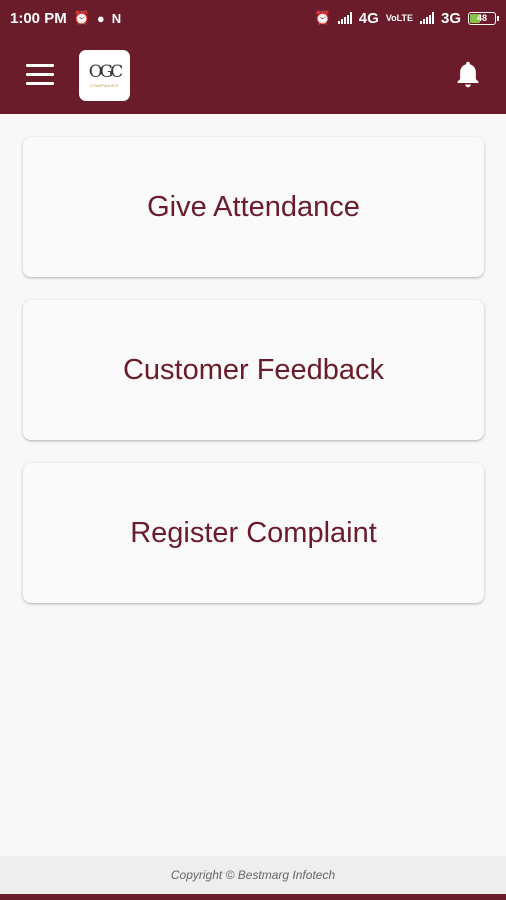 This screenshot has height=900, width=506. Describe the element at coordinates (399, 18) in the screenshot. I see `volte-label: VoLTE` at that location.